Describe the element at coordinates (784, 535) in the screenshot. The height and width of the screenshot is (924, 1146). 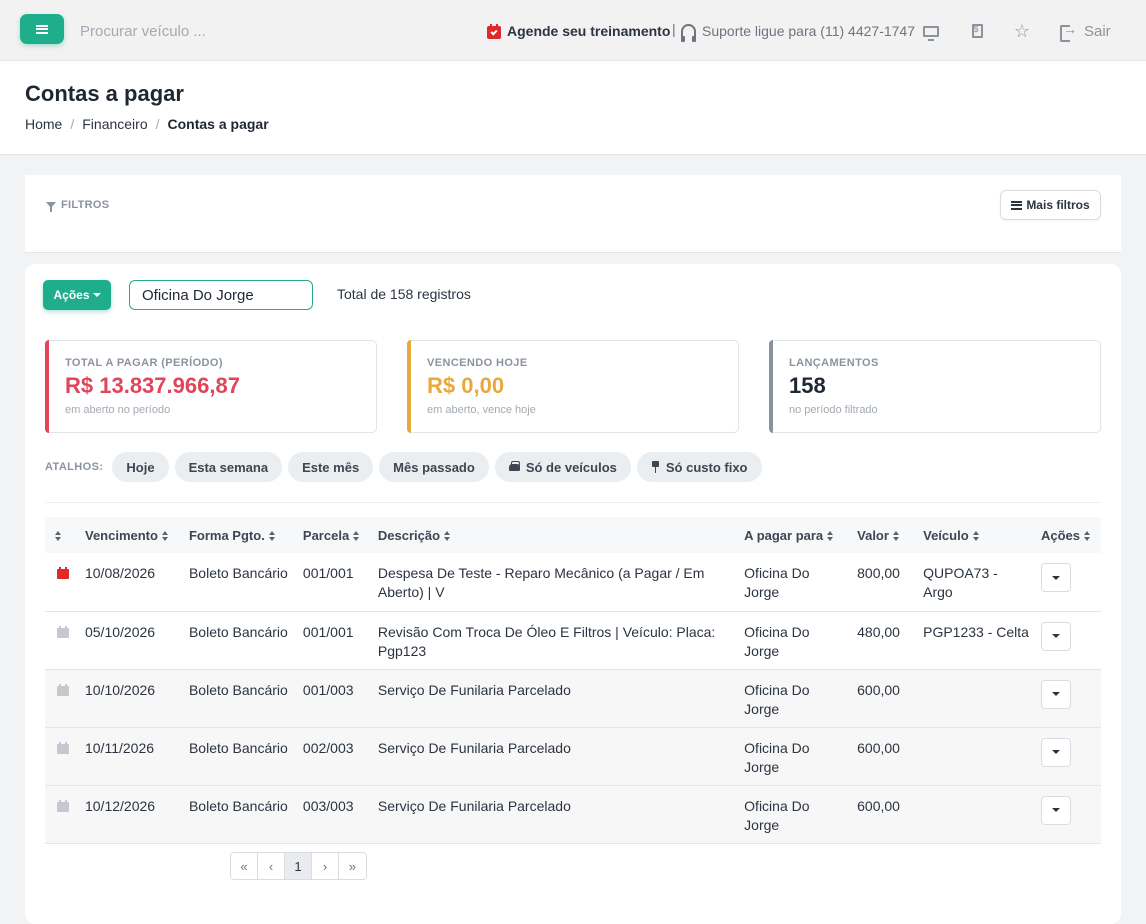
I see `header-label: A pagar para` at that location.